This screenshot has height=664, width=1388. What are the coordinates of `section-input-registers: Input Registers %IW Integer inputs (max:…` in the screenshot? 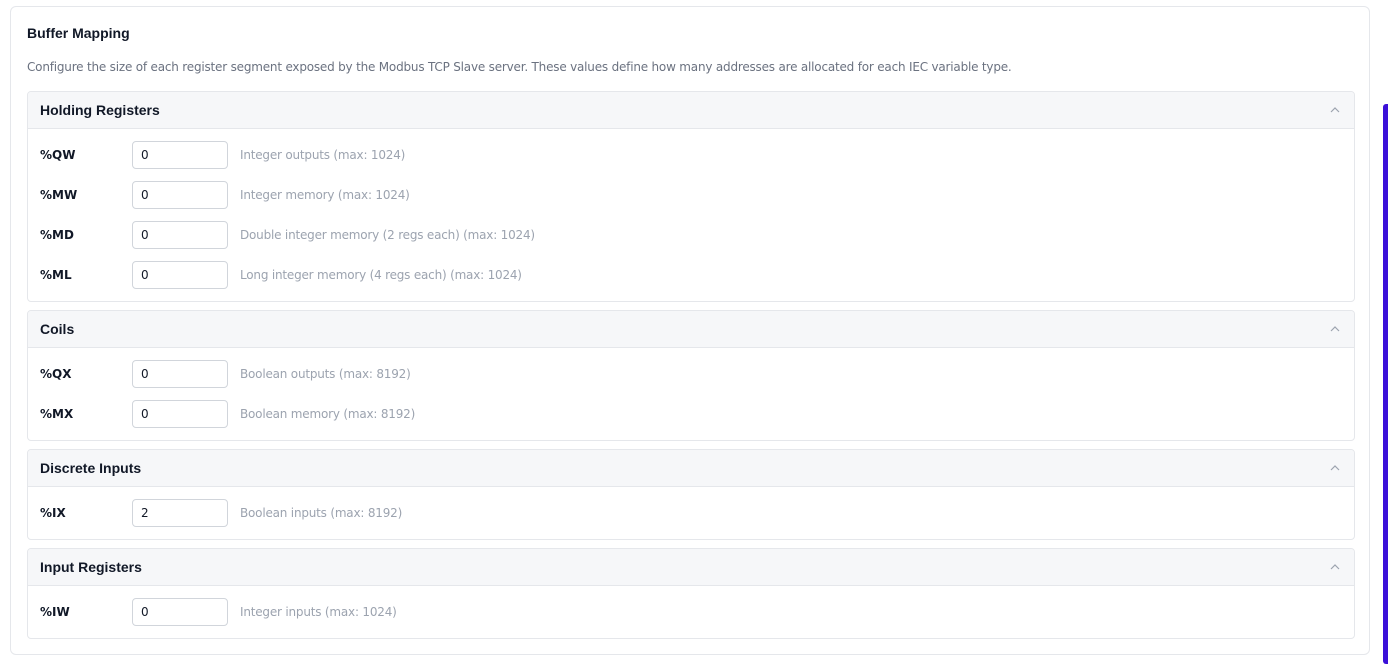 It's located at (691, 593).